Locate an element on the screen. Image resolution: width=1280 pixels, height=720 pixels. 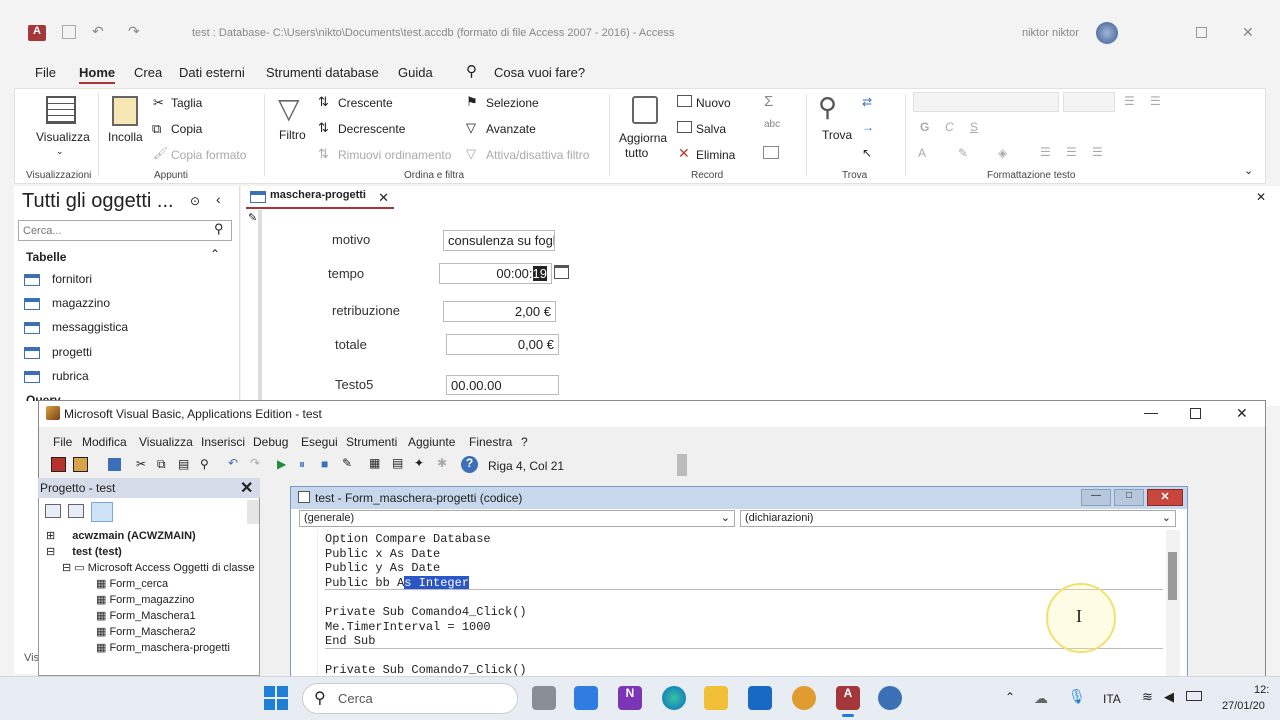
sort-ascending-button: Crescente is located at coordinates (365, 103).